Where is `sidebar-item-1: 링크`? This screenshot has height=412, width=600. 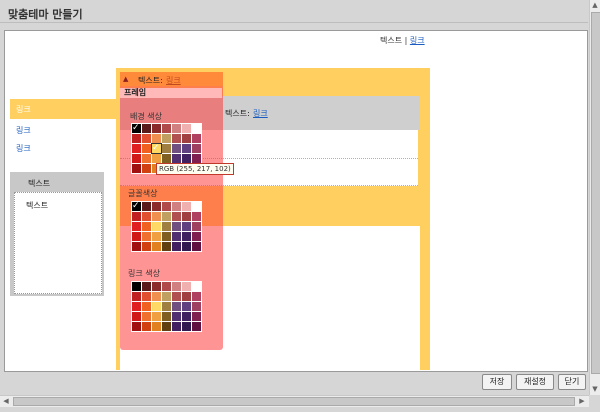 sidebar-item-1: 링크 is located at coordinates (23, 109).